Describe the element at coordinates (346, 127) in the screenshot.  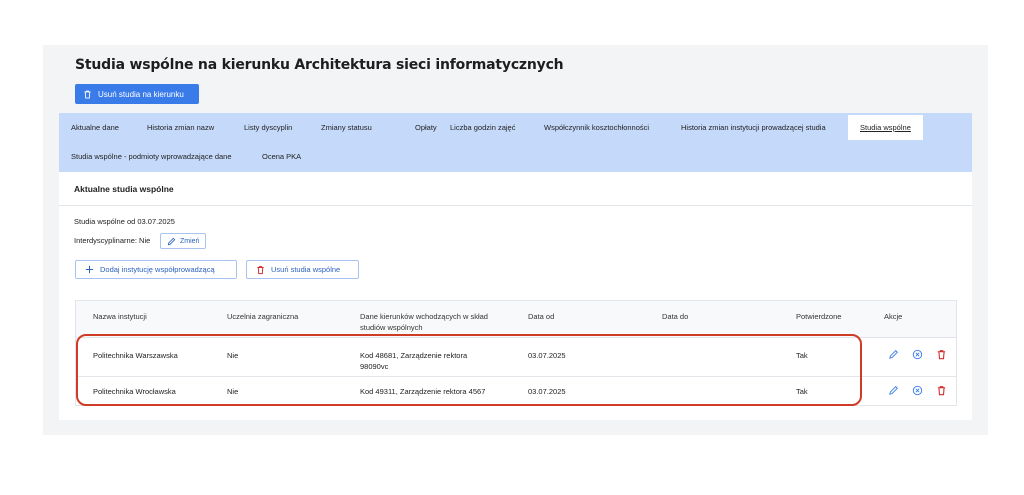
I see `tab-status-changes: Zmiany statusu` at that location.